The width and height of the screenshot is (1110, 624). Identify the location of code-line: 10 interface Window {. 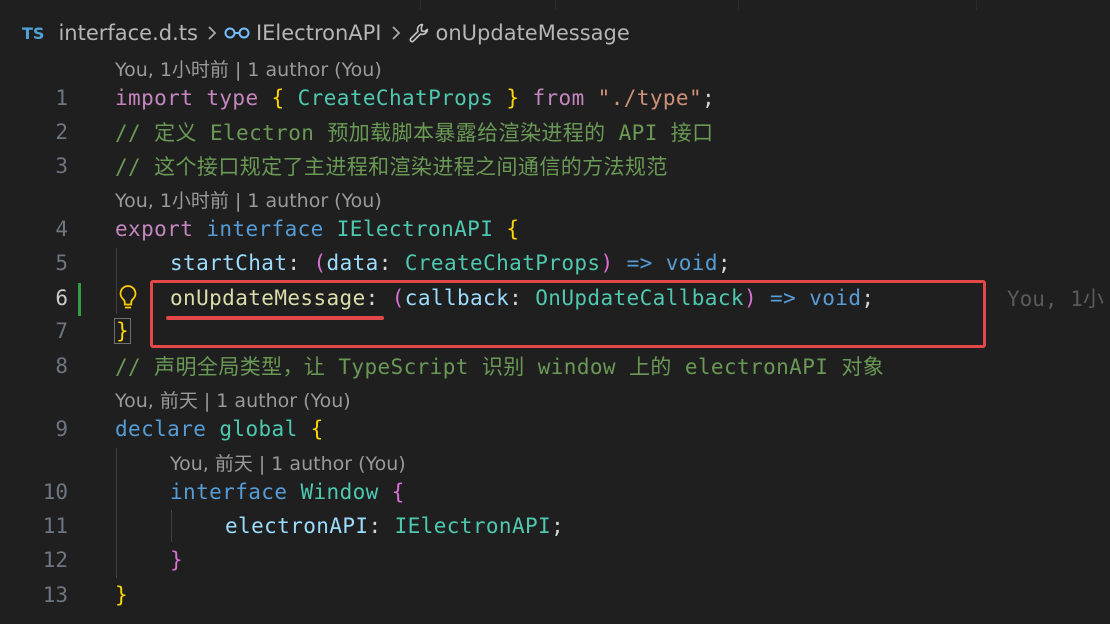
(555, 492).